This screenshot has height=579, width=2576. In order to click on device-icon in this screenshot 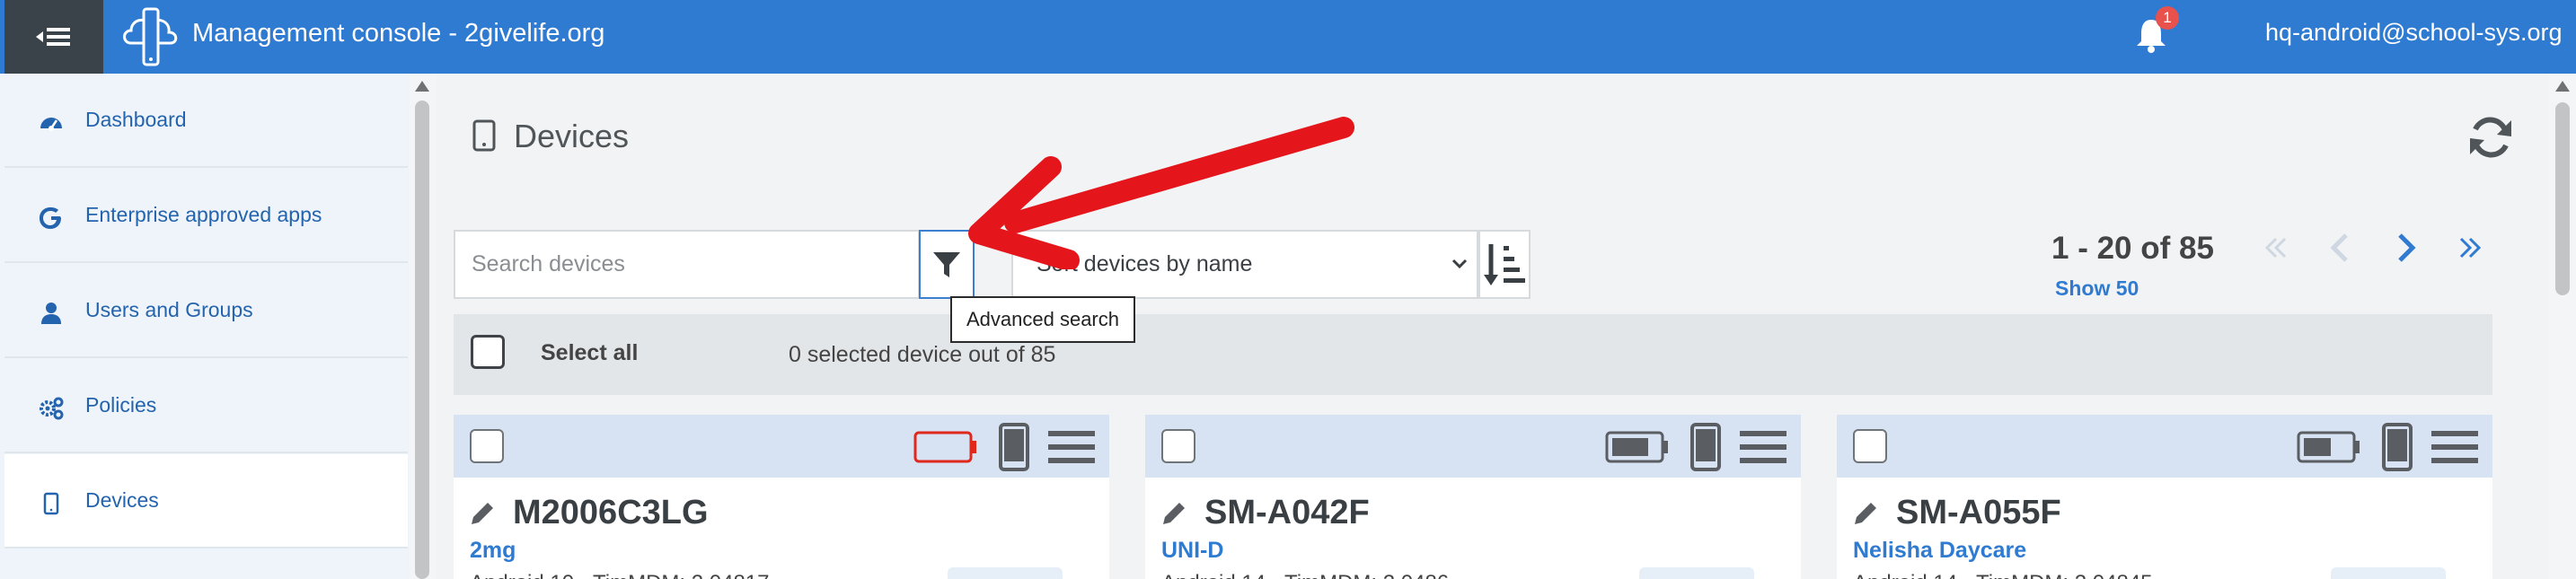, I will do `click(484, 135)`.